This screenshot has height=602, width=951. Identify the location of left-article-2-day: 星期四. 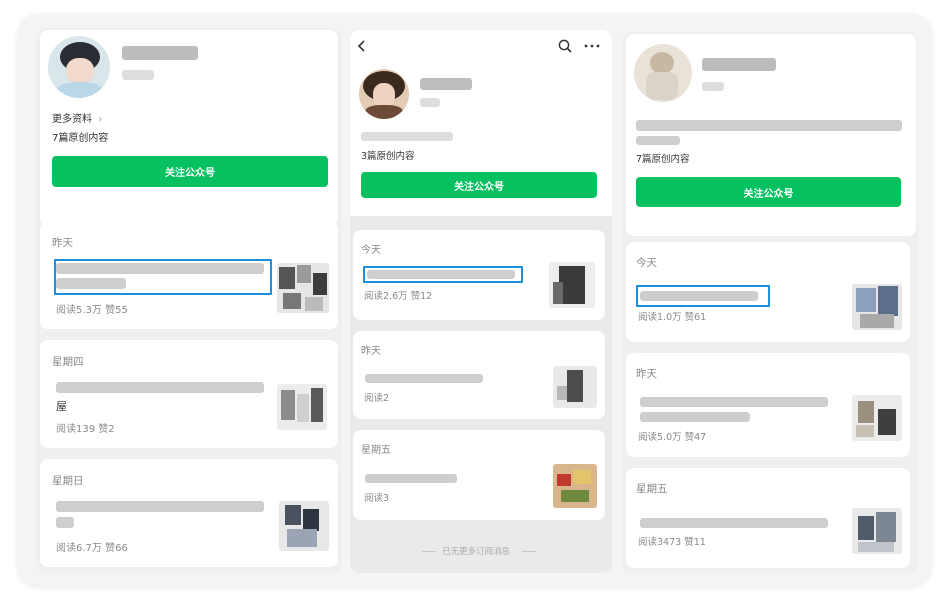
(68, 362).